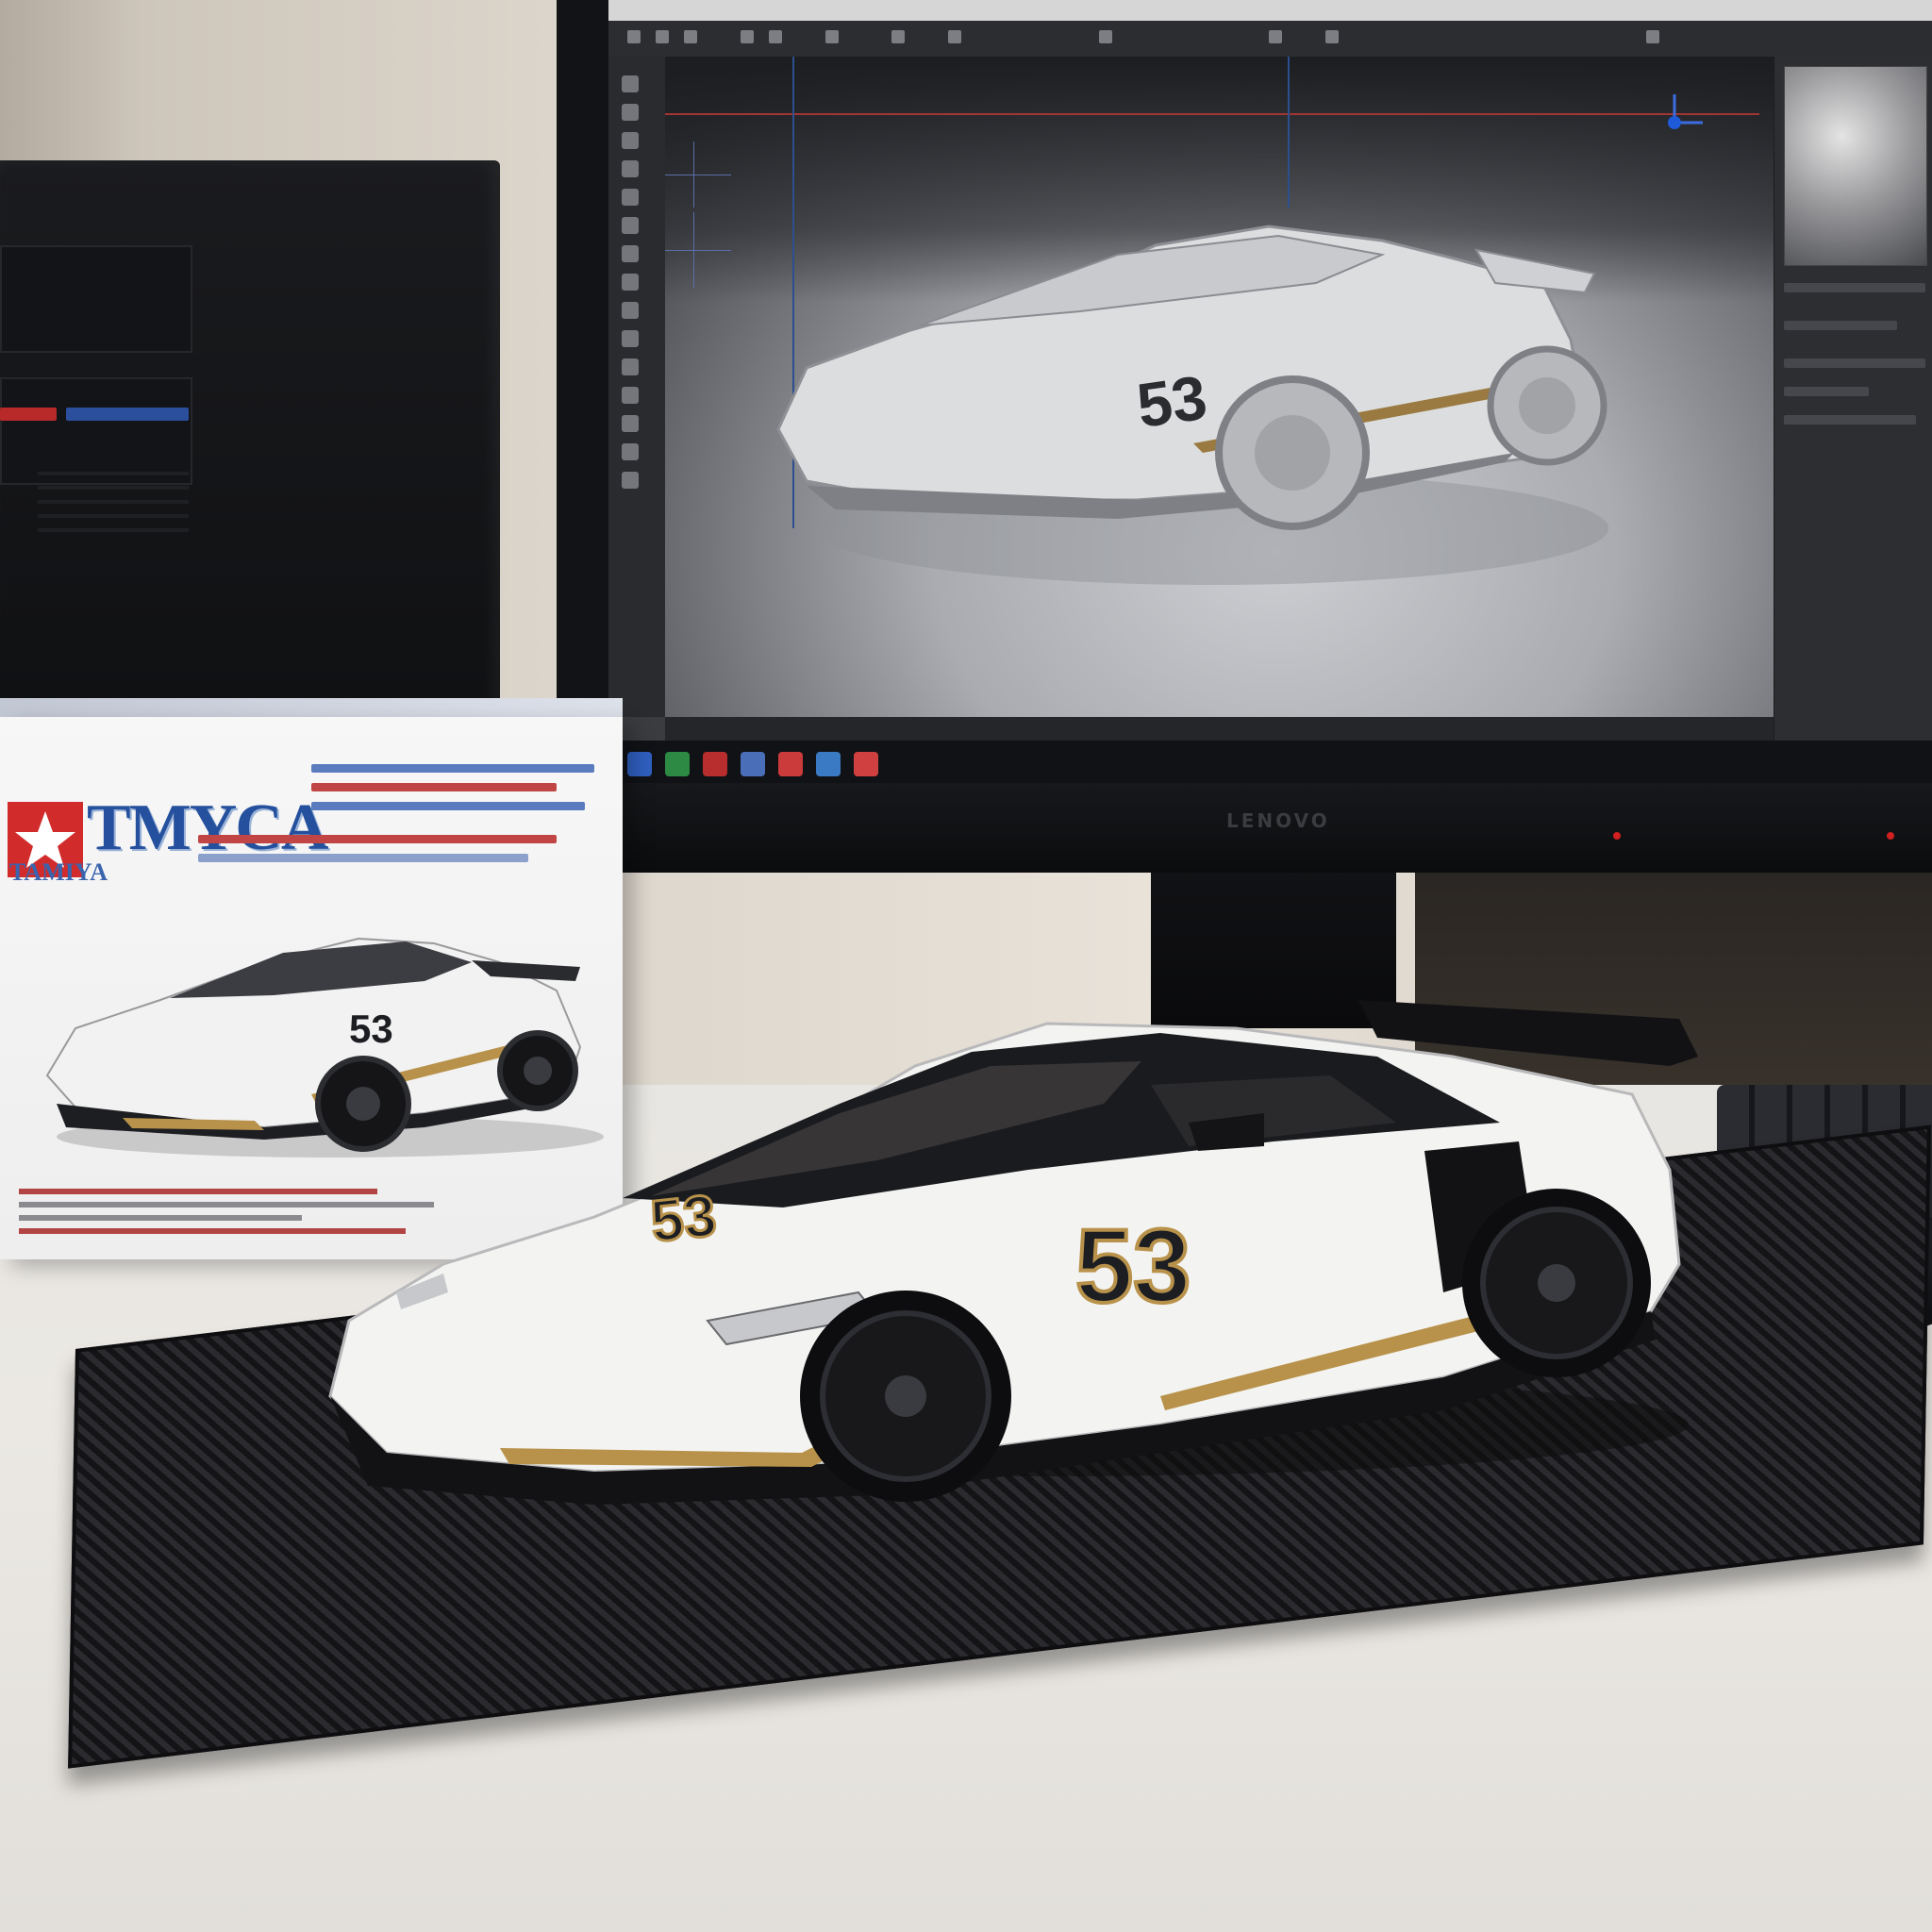 This screenshot has height=1932, width=1932. Describe the element at coordinates (1219, 729) in the screenshot. I see `timeline-bar` at that location.